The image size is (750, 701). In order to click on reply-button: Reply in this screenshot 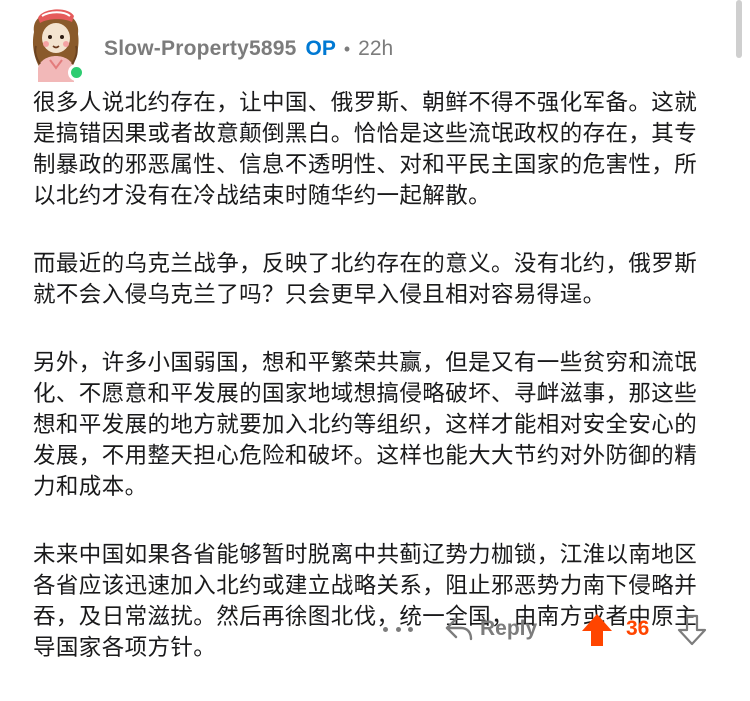, I will do `click(490, 629)`.